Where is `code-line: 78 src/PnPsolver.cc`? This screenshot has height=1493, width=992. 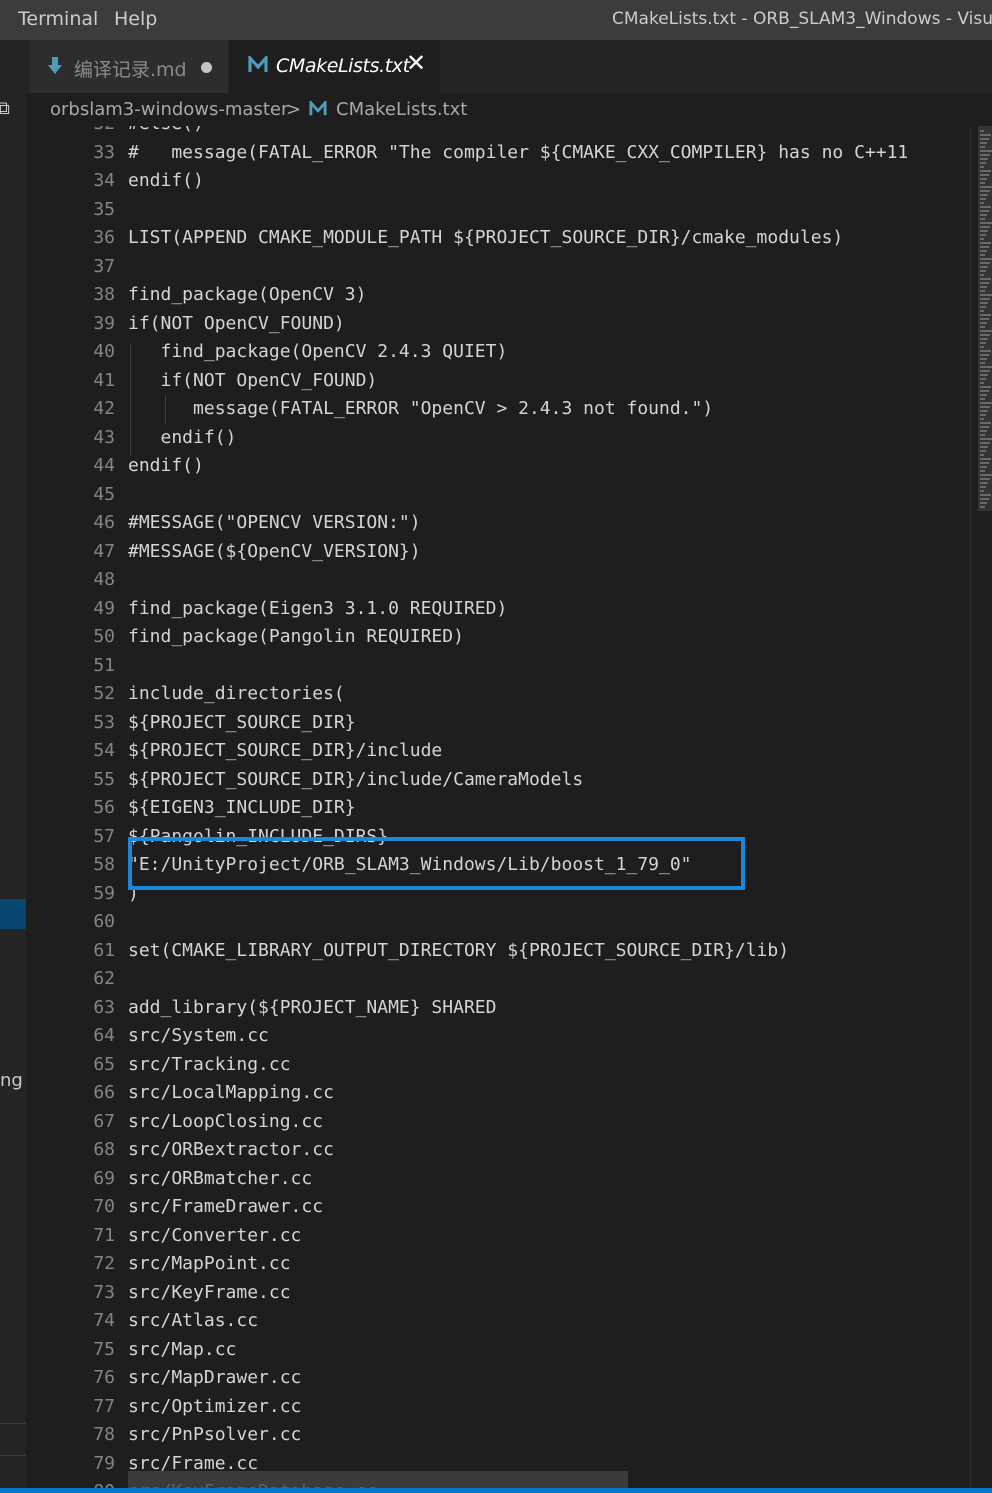
code-line: 78 src/PnPsolver.cc is located at coordinates (498, 1435).